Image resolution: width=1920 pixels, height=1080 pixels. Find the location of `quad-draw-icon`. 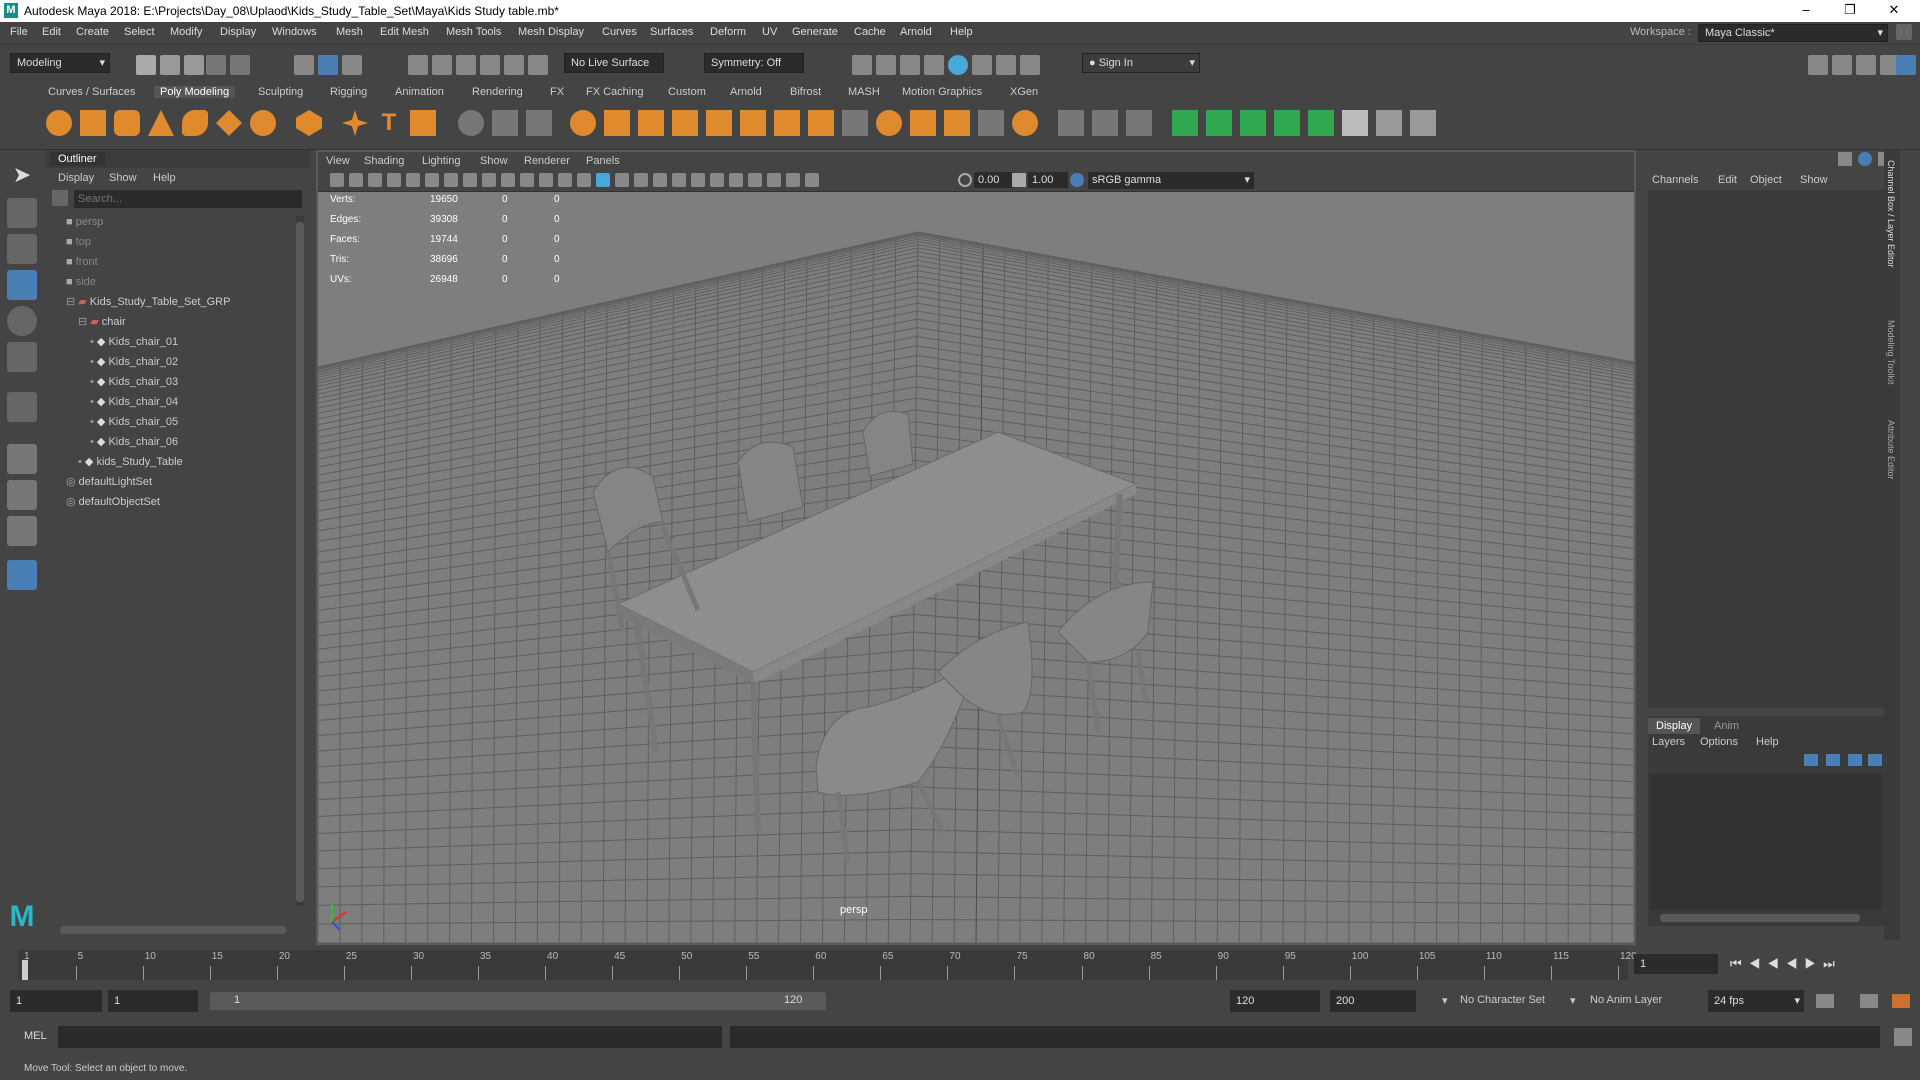

quad-draw-icon is located at coordinates (505, 123).